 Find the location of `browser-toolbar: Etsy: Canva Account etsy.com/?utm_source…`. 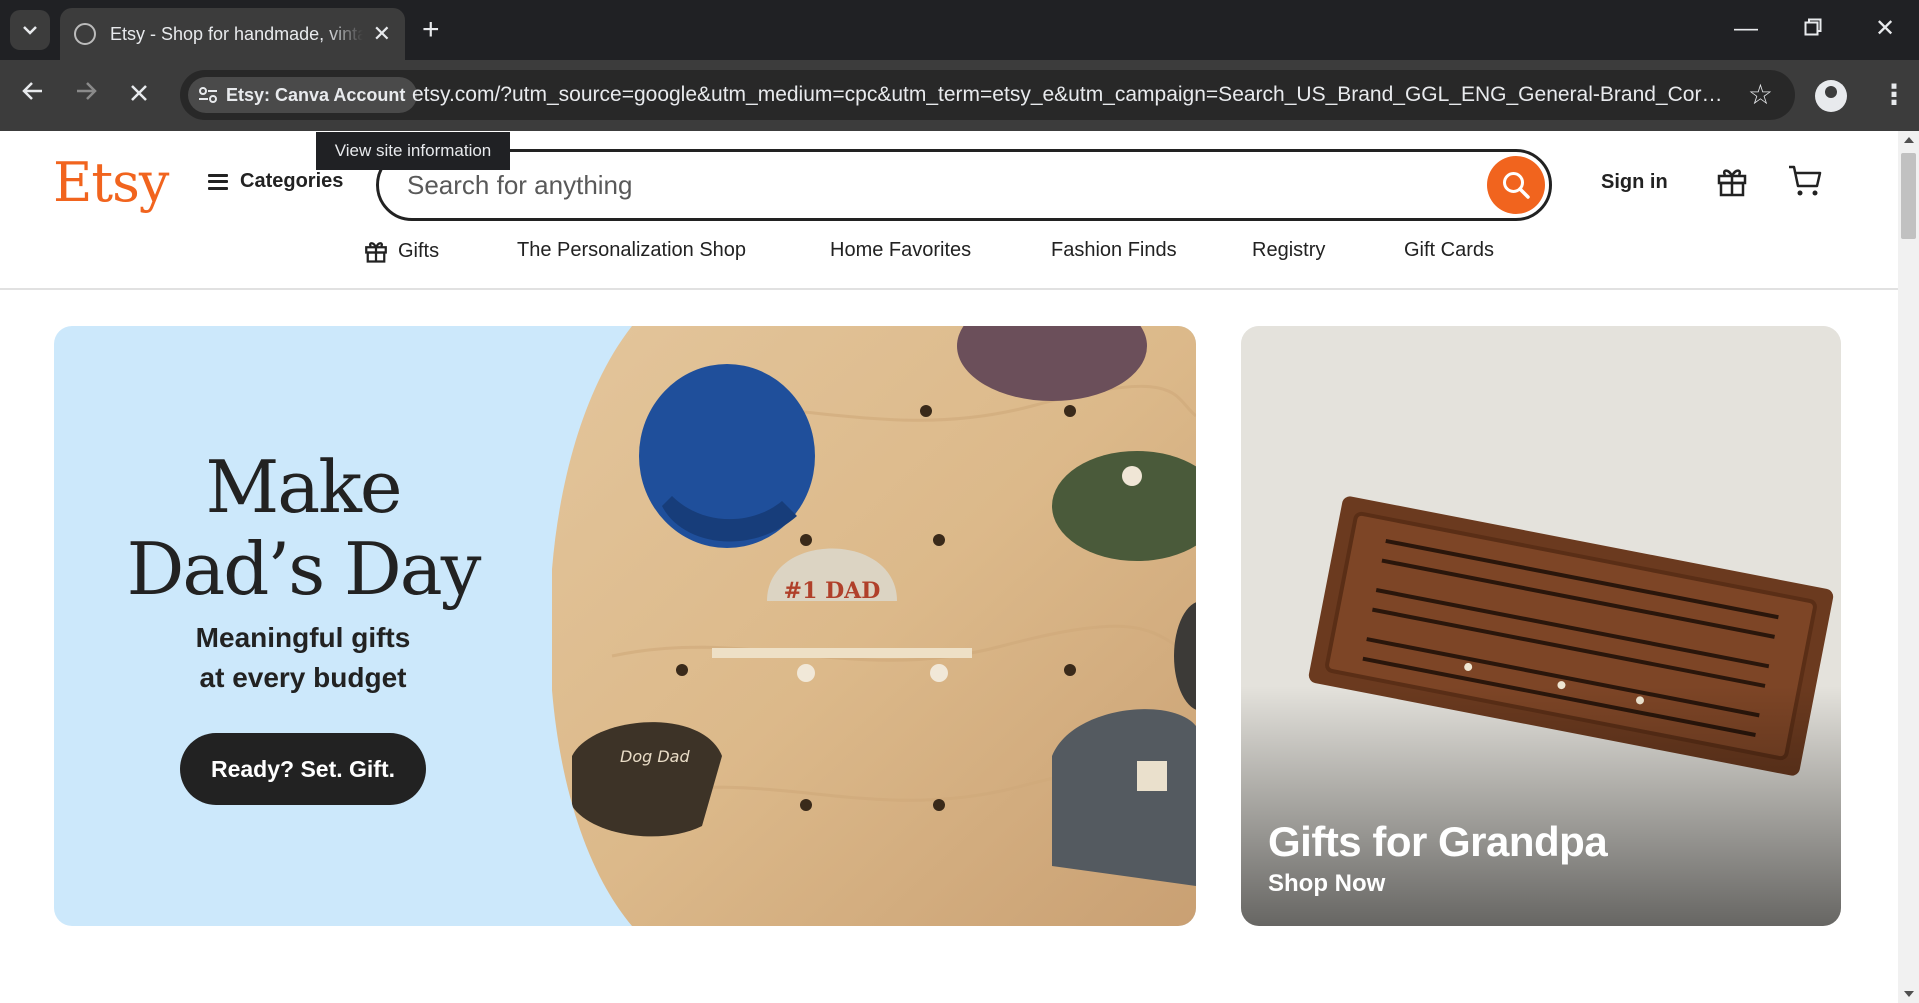

browser-toolbar: Etsy: Canva Account etsy.com/?utm_source… is located at coordinates (959, 95).